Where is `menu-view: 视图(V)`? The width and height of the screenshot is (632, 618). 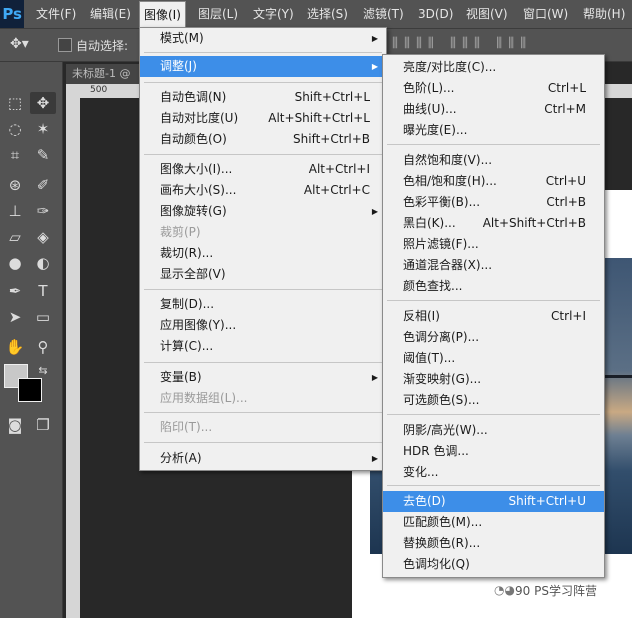 menu-view: 视图(V) is located at coordinates (487, 14).